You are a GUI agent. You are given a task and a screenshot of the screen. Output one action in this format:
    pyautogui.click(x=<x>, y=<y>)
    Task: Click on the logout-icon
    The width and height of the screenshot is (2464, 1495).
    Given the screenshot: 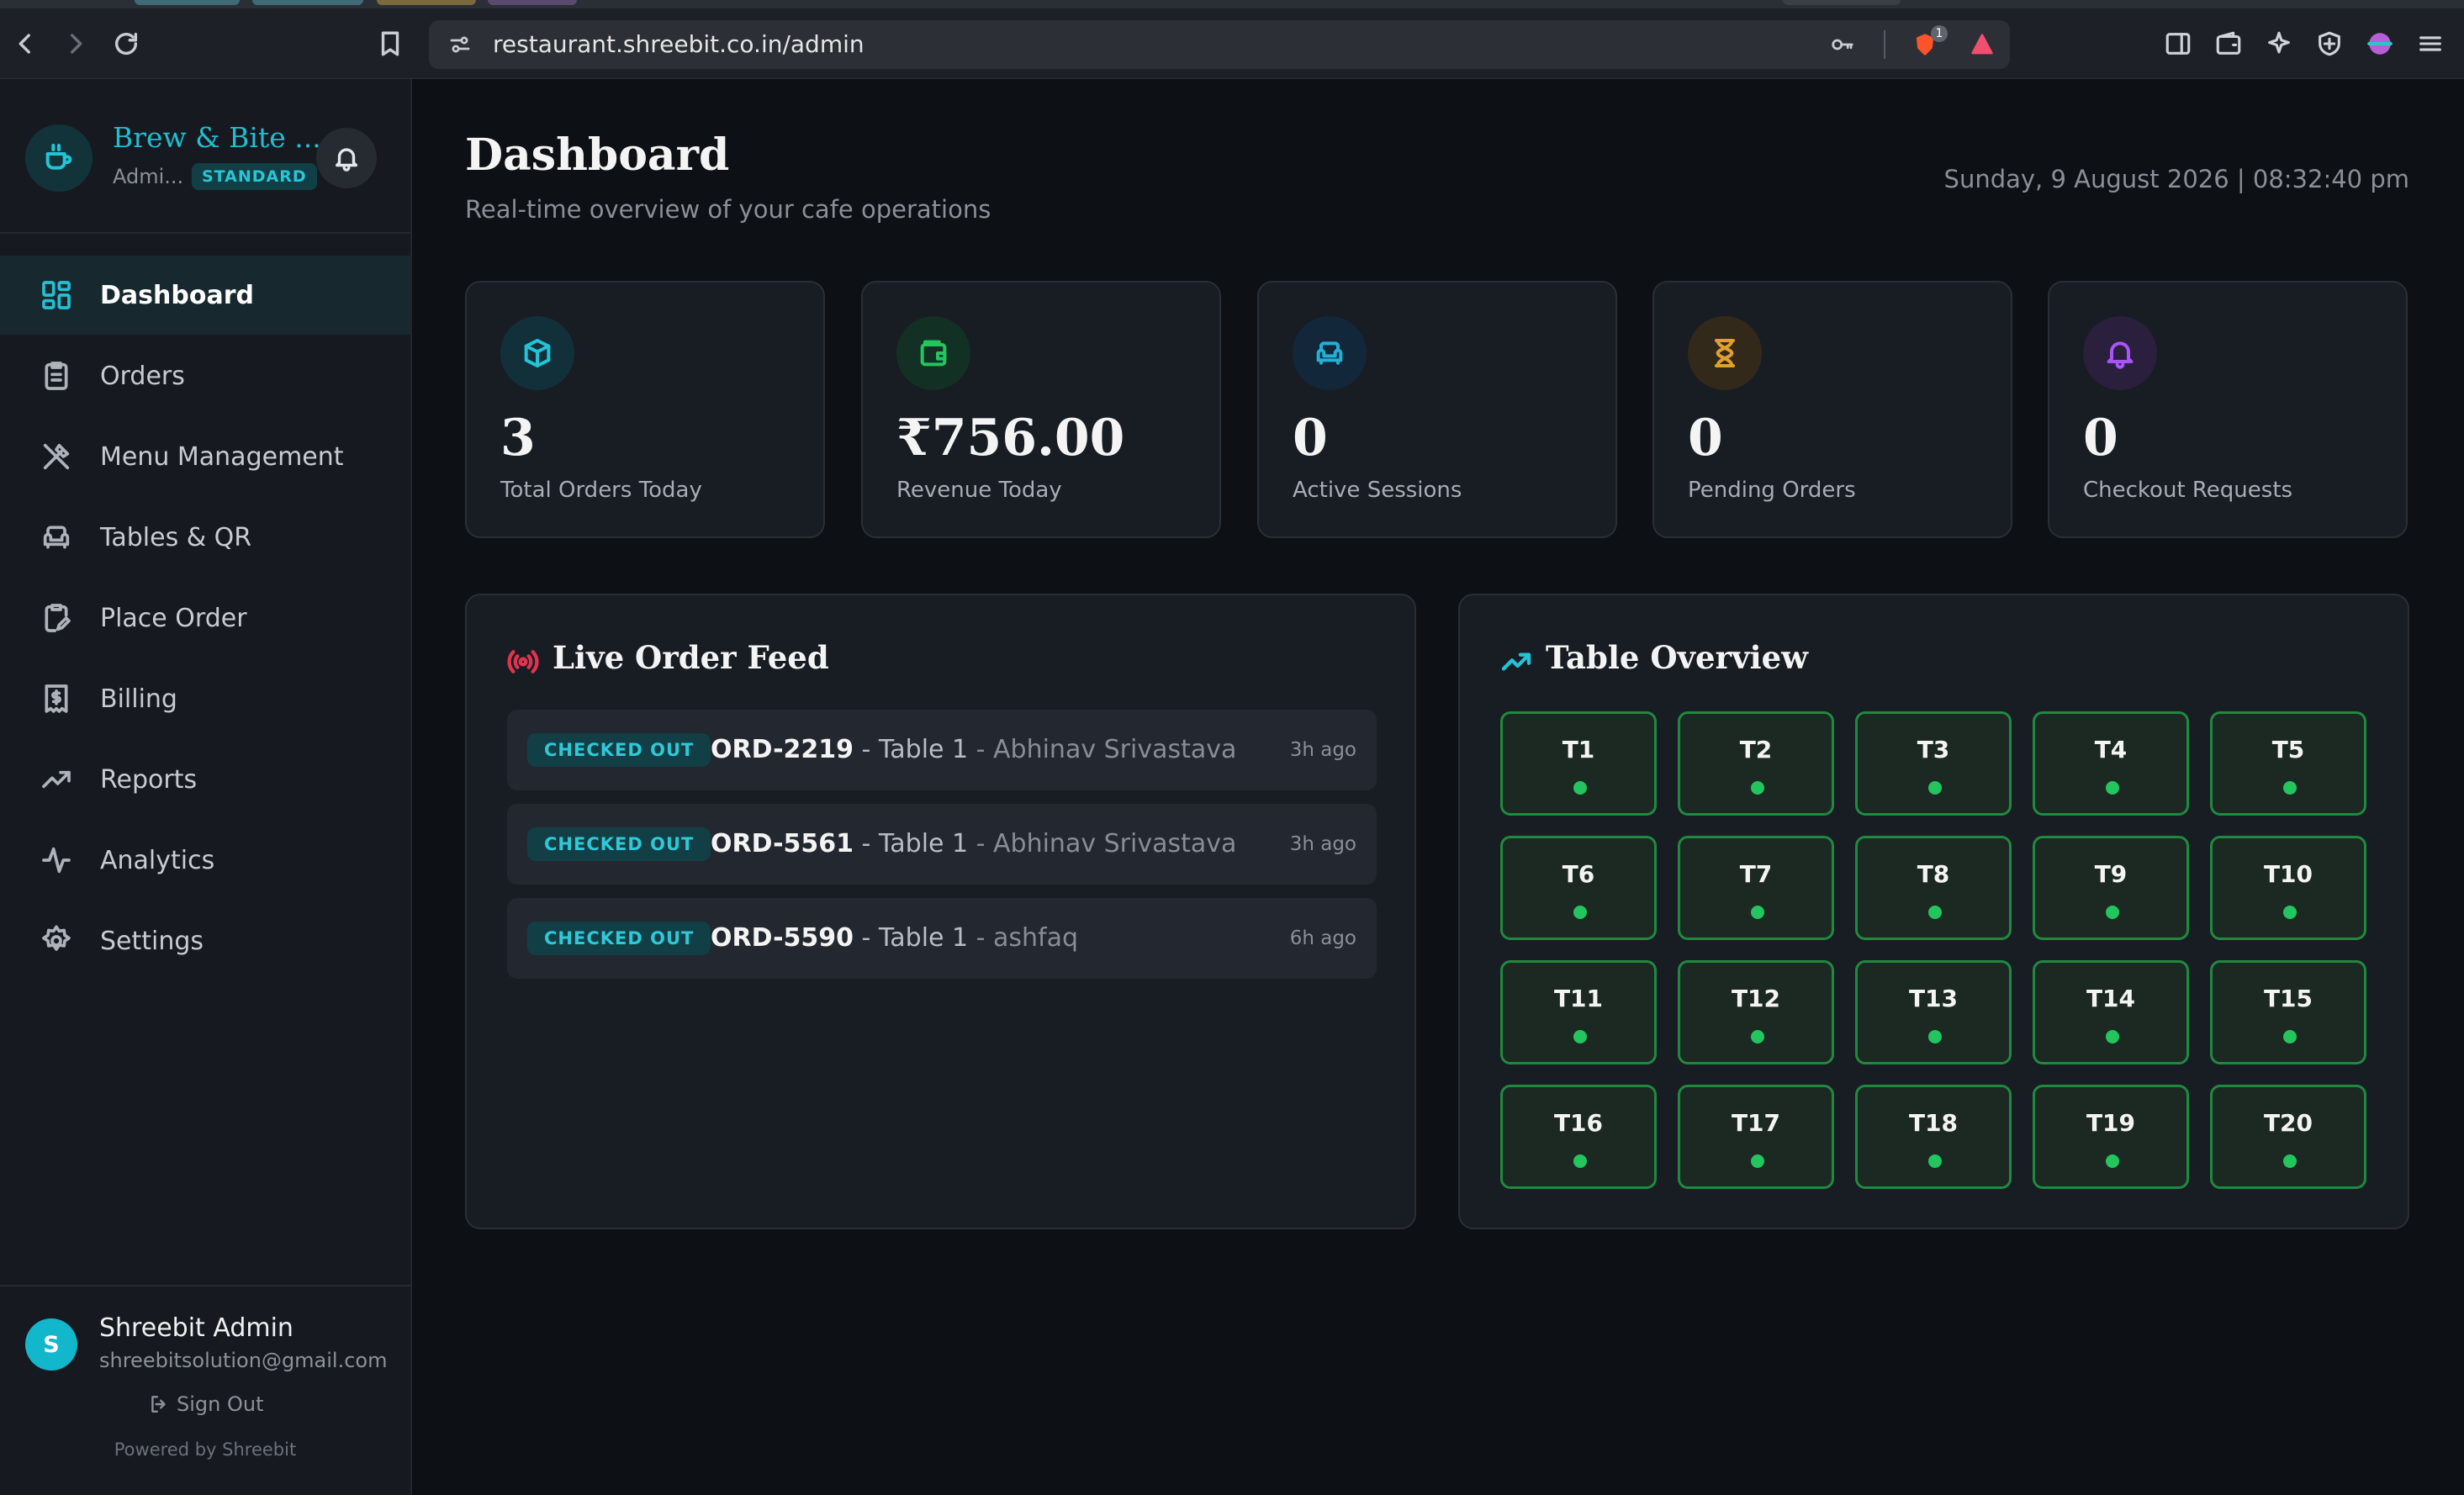 What is the action you would take?
    pyautogui.click(x=158, y=1404)
    